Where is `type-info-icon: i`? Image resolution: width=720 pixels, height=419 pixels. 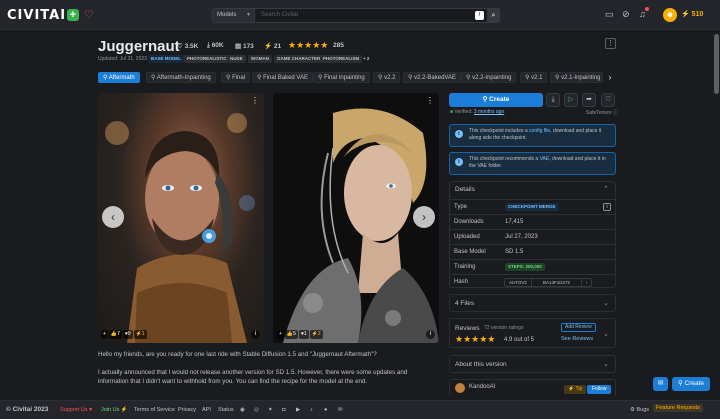
type-info-icon: i is located at coordinates (607, 207).